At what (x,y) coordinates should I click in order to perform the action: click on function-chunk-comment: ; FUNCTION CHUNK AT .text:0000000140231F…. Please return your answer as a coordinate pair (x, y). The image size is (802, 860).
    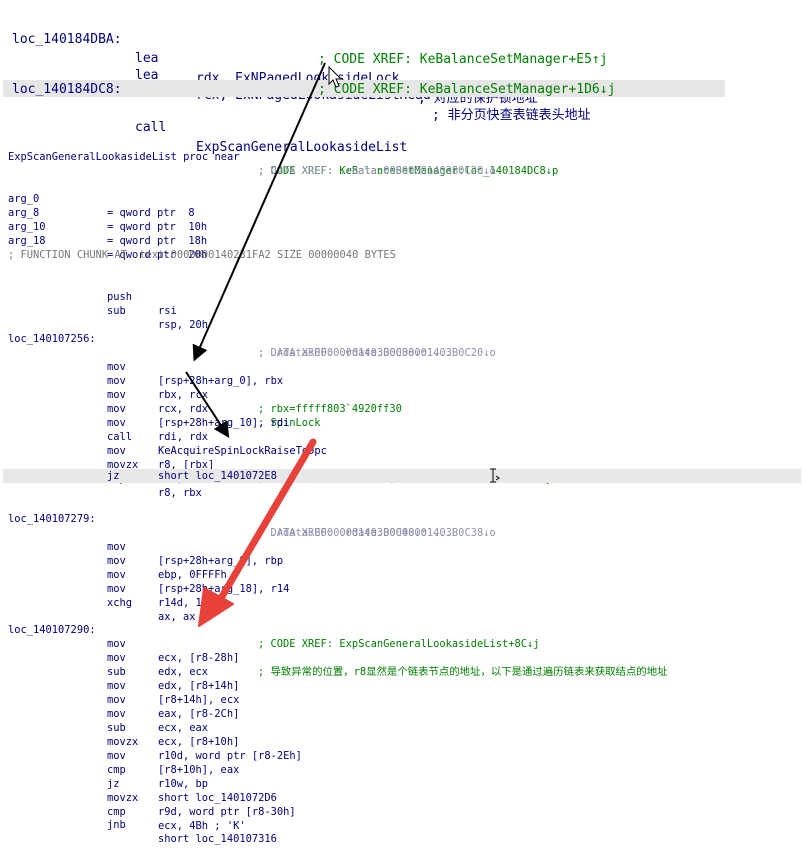
    Looking at the image, I should click on (202, 255).